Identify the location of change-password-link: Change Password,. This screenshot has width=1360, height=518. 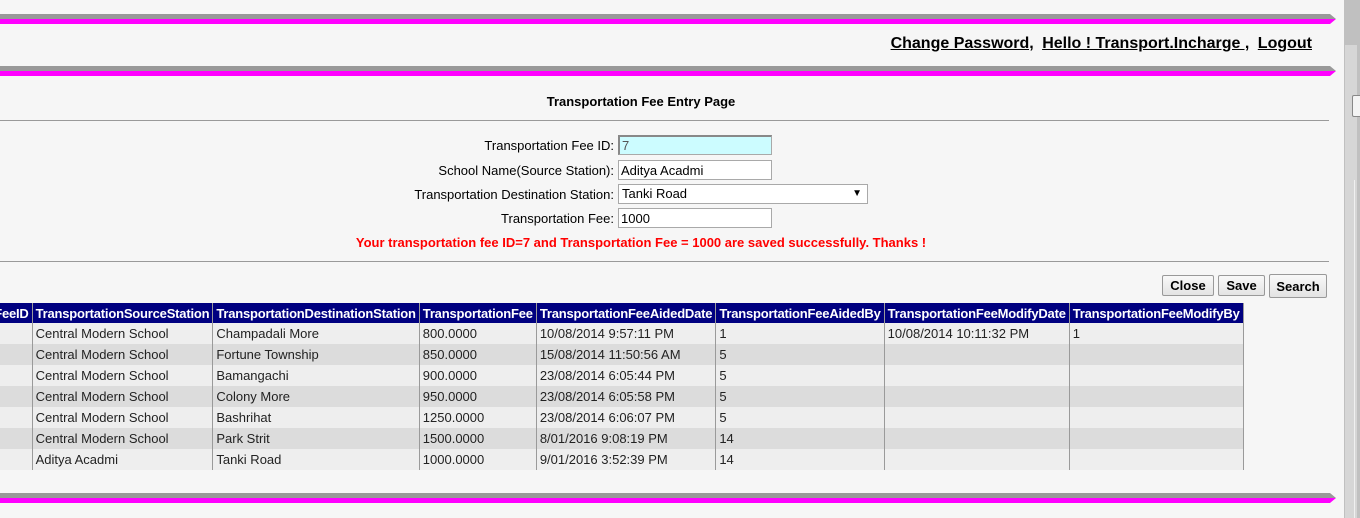
(962, 43).